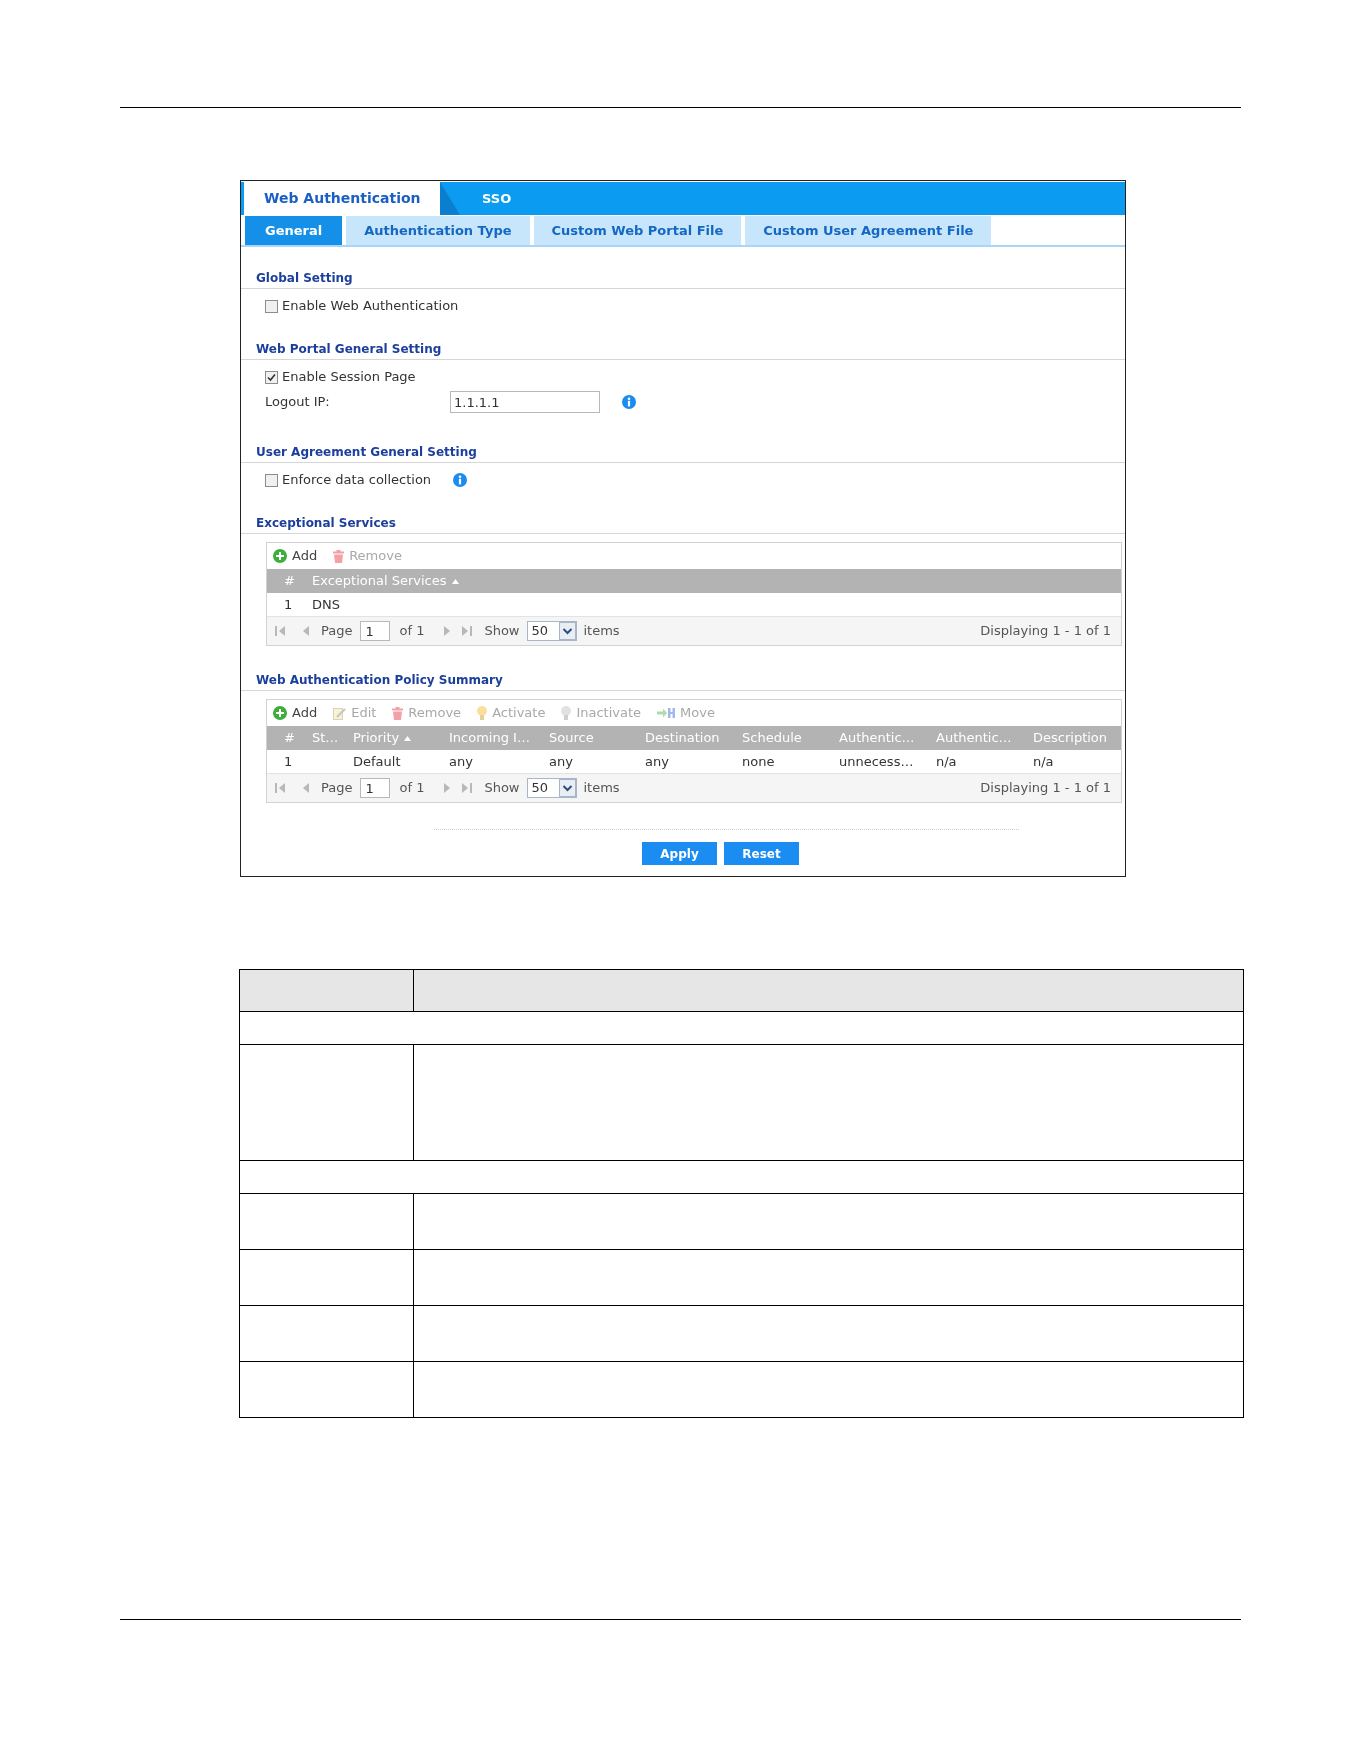 The height and width of the screenshot is (1761, 1361). Describe the element at coordinates (377, 761) in the screenshot. I see `table-cell-text: Default` at that location.